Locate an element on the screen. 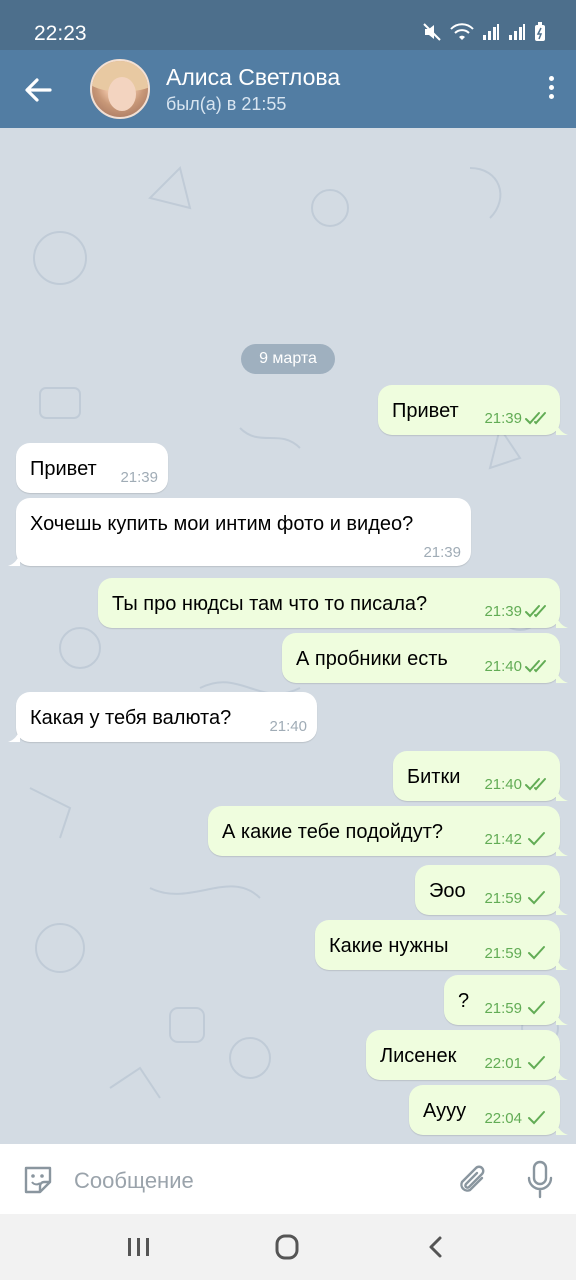 Image resolution: width=576 pixels, height=1280 pixels. message-text: Аууу is located at coordinates (445, 1111).